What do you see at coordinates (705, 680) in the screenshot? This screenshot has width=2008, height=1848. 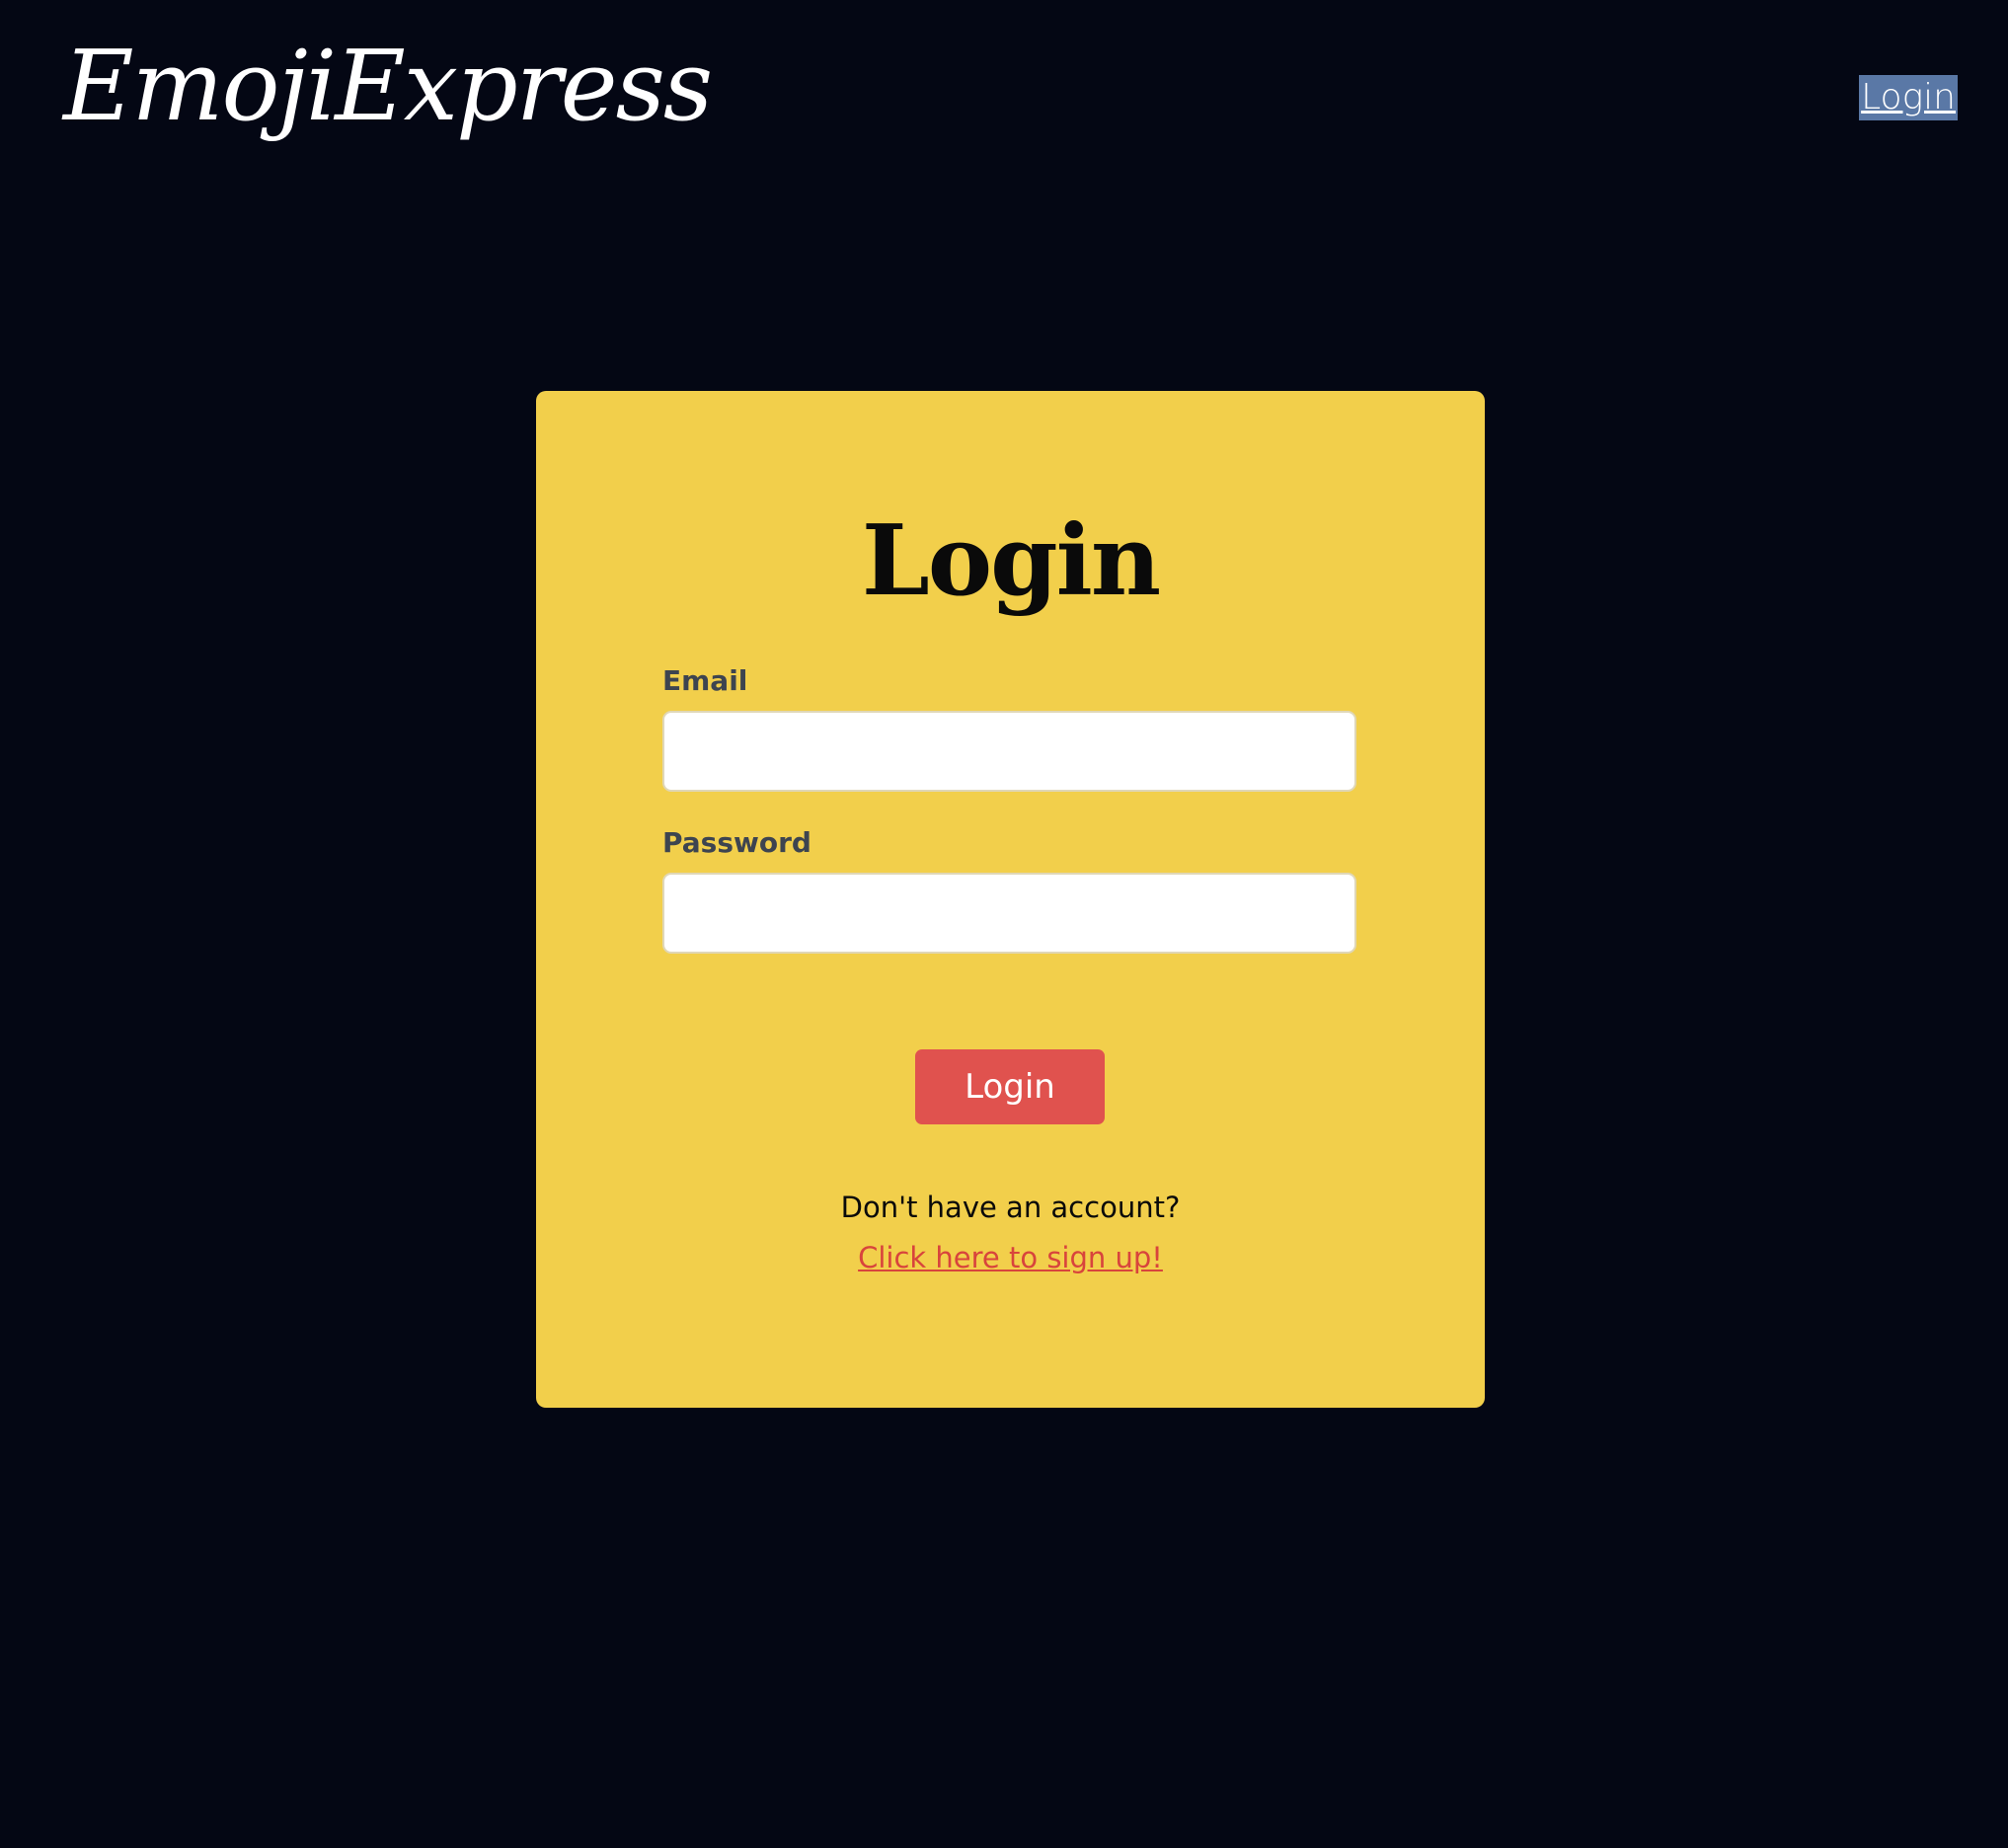 I see `email-label: Email` at bounding box center [705, 680].